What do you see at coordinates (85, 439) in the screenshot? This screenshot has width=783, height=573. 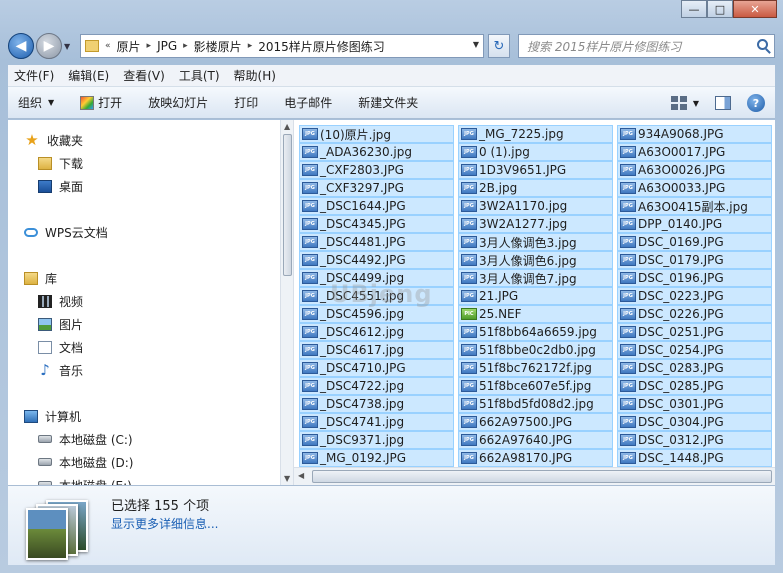 I see `nav-drive-c: 本地磁盘 (C:)` at bounding box center [85, 439].